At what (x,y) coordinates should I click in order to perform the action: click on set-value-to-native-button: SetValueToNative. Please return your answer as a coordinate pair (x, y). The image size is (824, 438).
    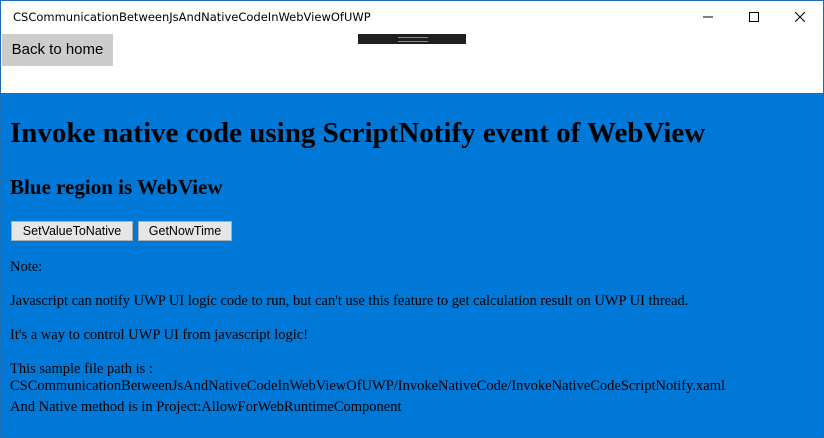
    Looking at the image, I should click on (72, 231).